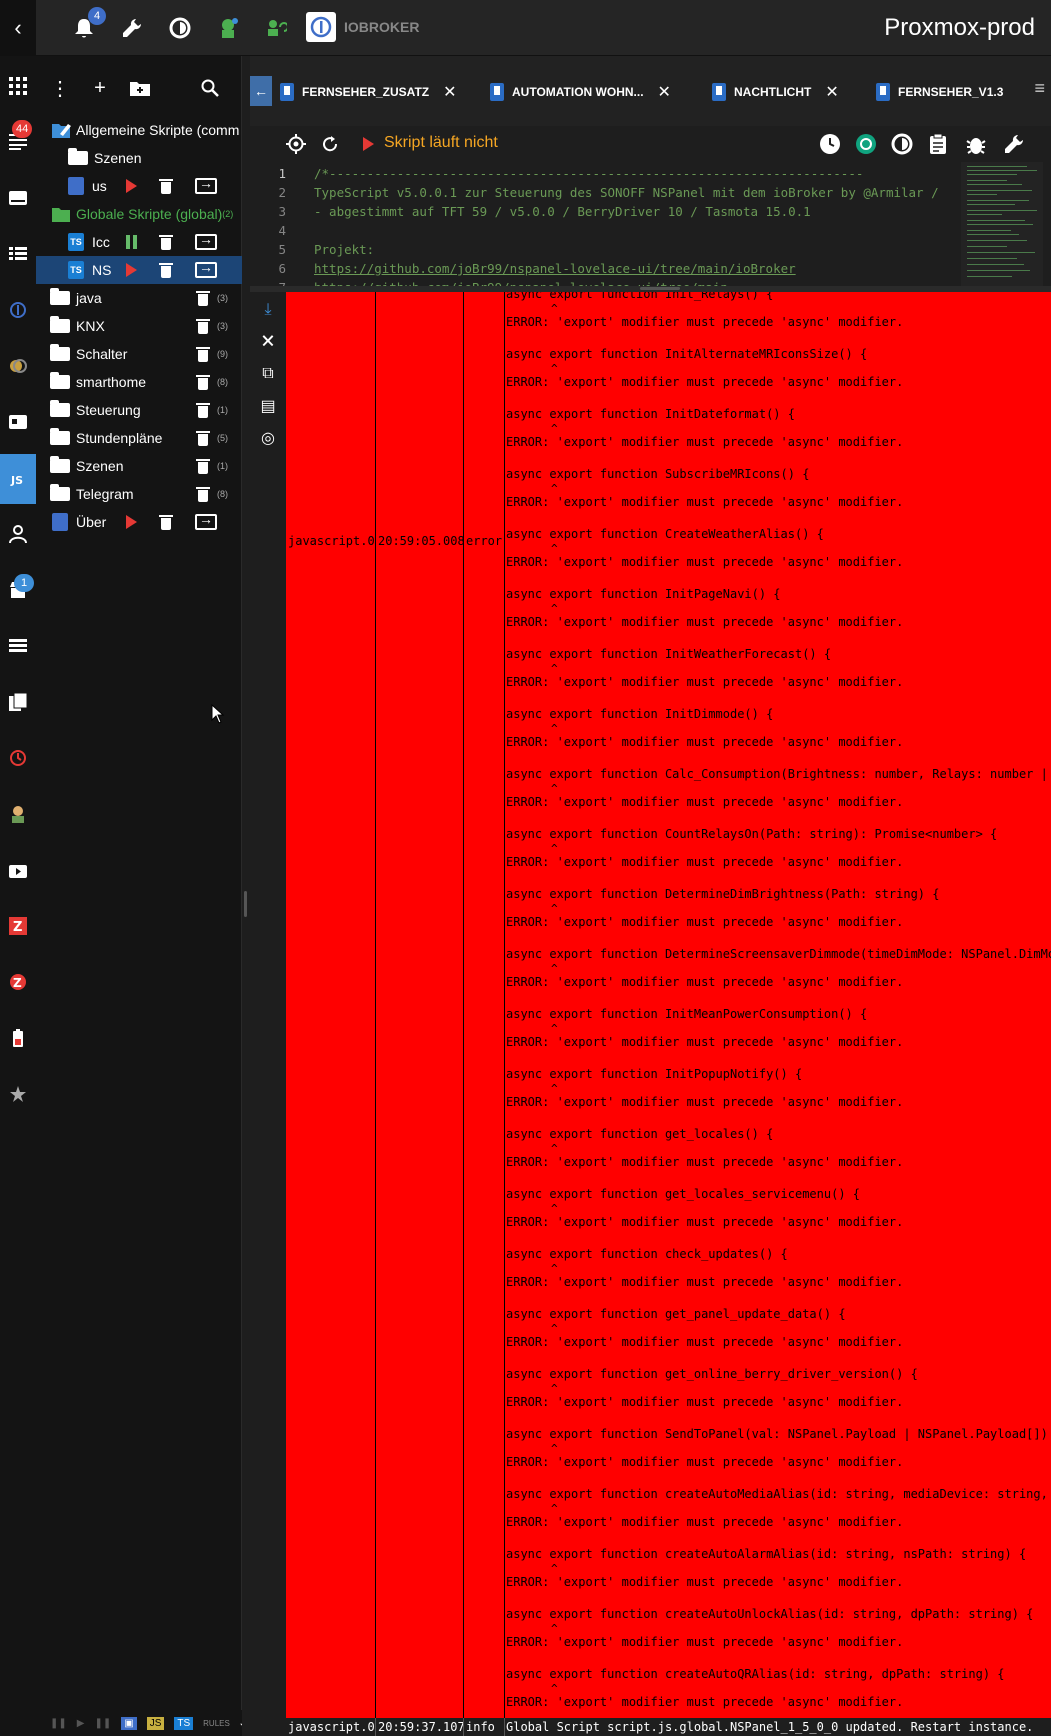 The image size is (1051, 1736). Describe the element at coordinates (580, 92) in the screenshot. I see `tab-automation-wohn: AUTOMATION WOHN... ✕` at that location.